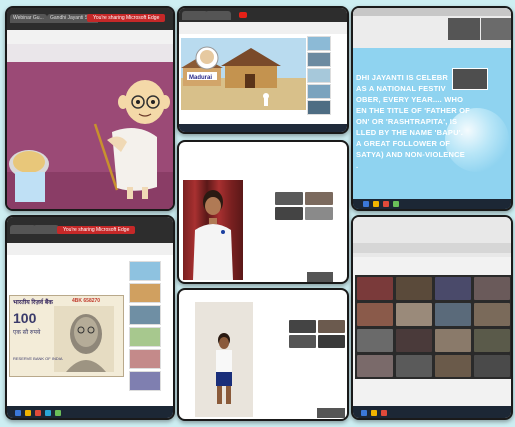 The image size is (515, 427). What do you see at coordinates (200, 78) in the screenshot?
I see `video-caption: Madurai` at bounding box center [200, 78].